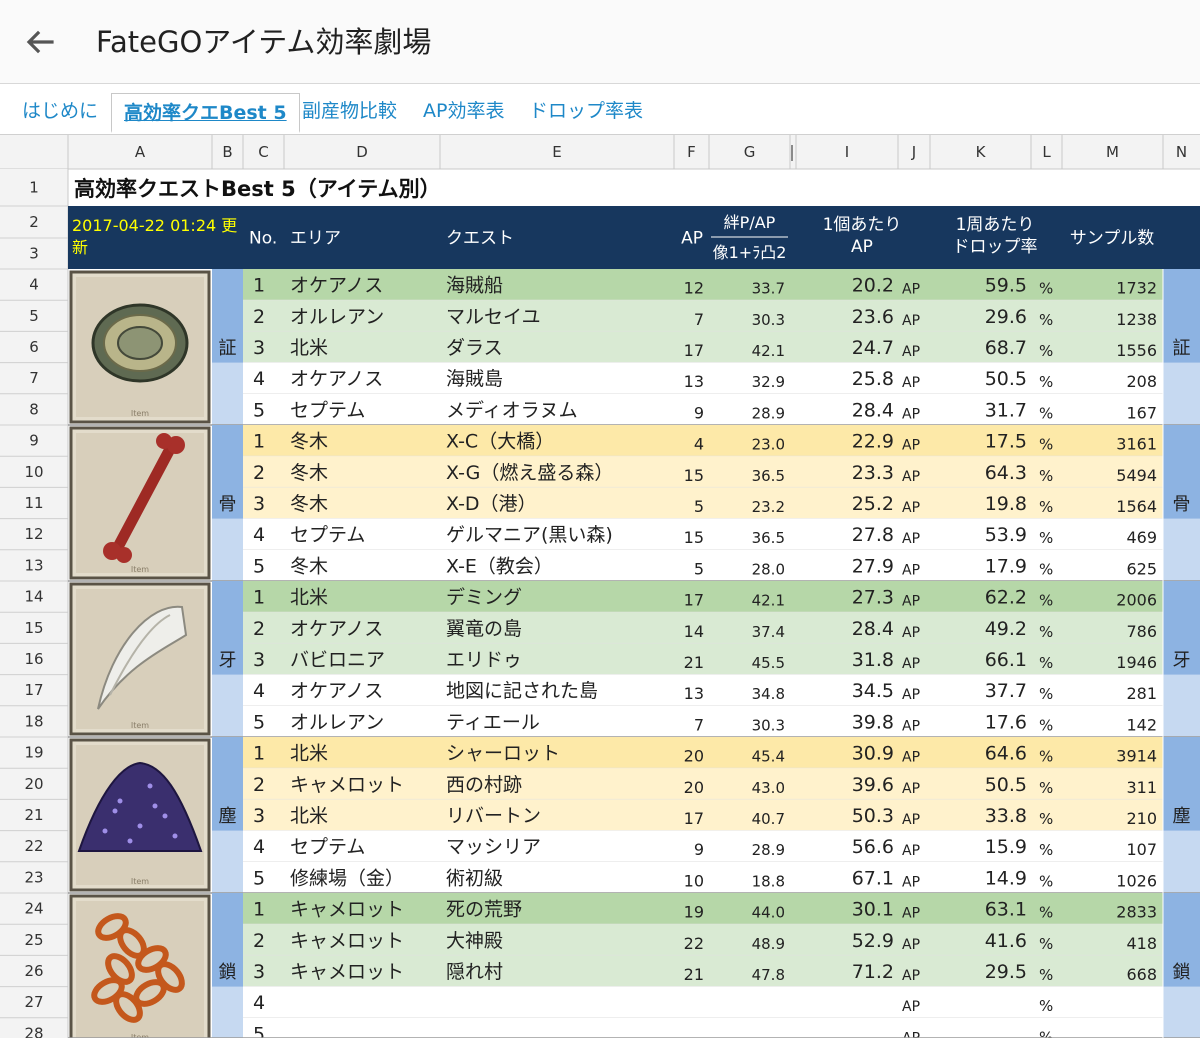 The image size is (1200, 1038). Describe the element at coordinates (33, 784) in the screenshot. I see `row-number: 20` at that location.